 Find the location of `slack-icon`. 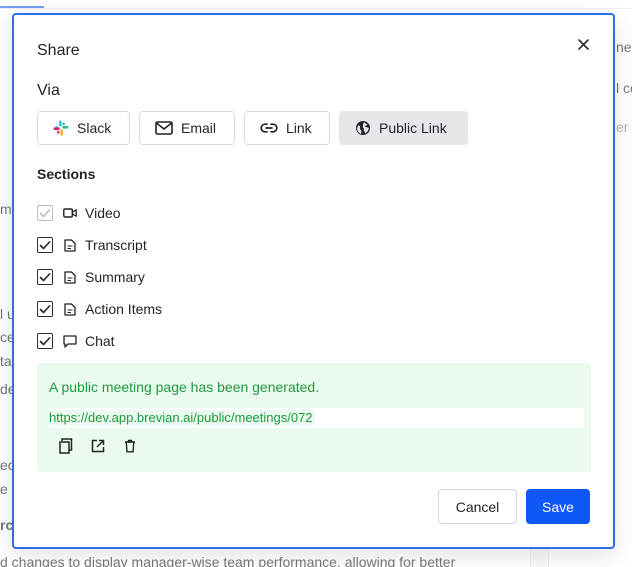

slack-icon is located at coordinates (61, 128).